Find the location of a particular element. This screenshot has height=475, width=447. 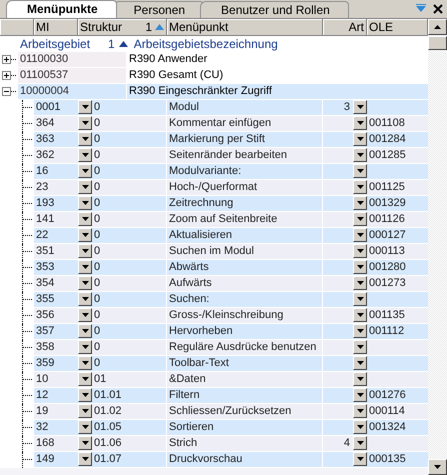

table-cell-text: 353 is located at coordinates (45, 267).